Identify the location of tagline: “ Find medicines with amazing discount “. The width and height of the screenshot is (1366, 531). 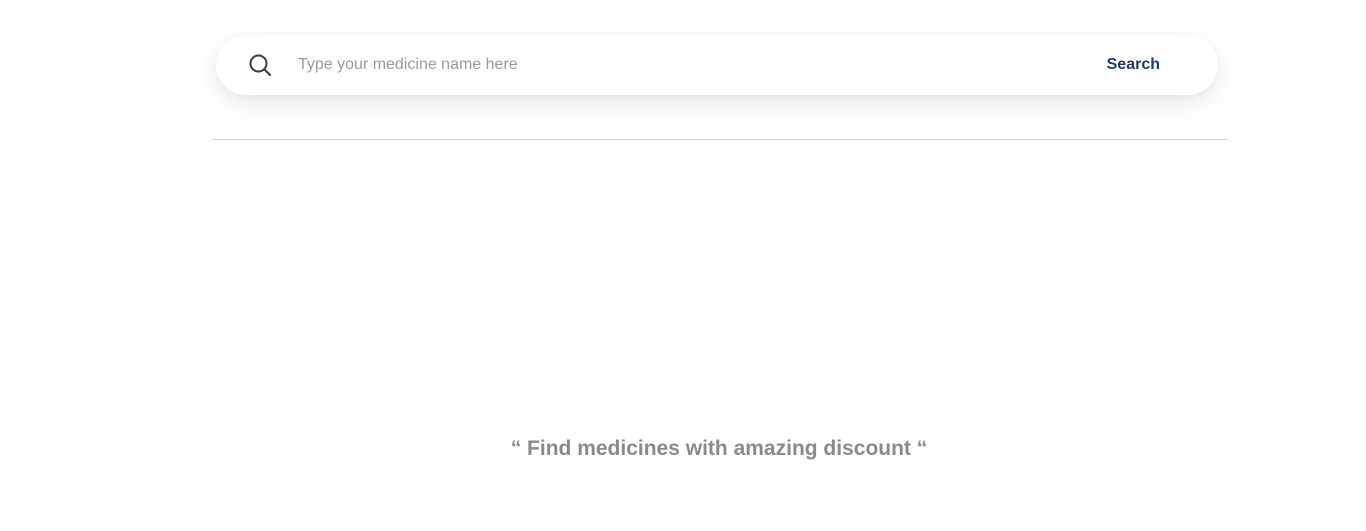
(719, 448).